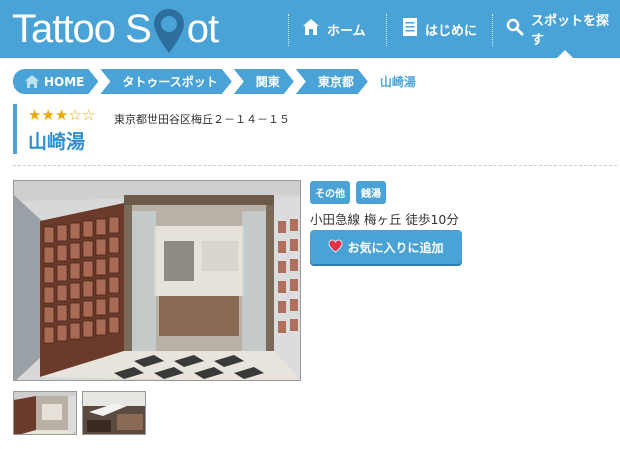 This screenshot has height=449, width=620. What do you see at coordinates (170, 82) in the screenshot?
I see `breadcrumb-label: タトゥースポット` at bounding box center [170, 82].